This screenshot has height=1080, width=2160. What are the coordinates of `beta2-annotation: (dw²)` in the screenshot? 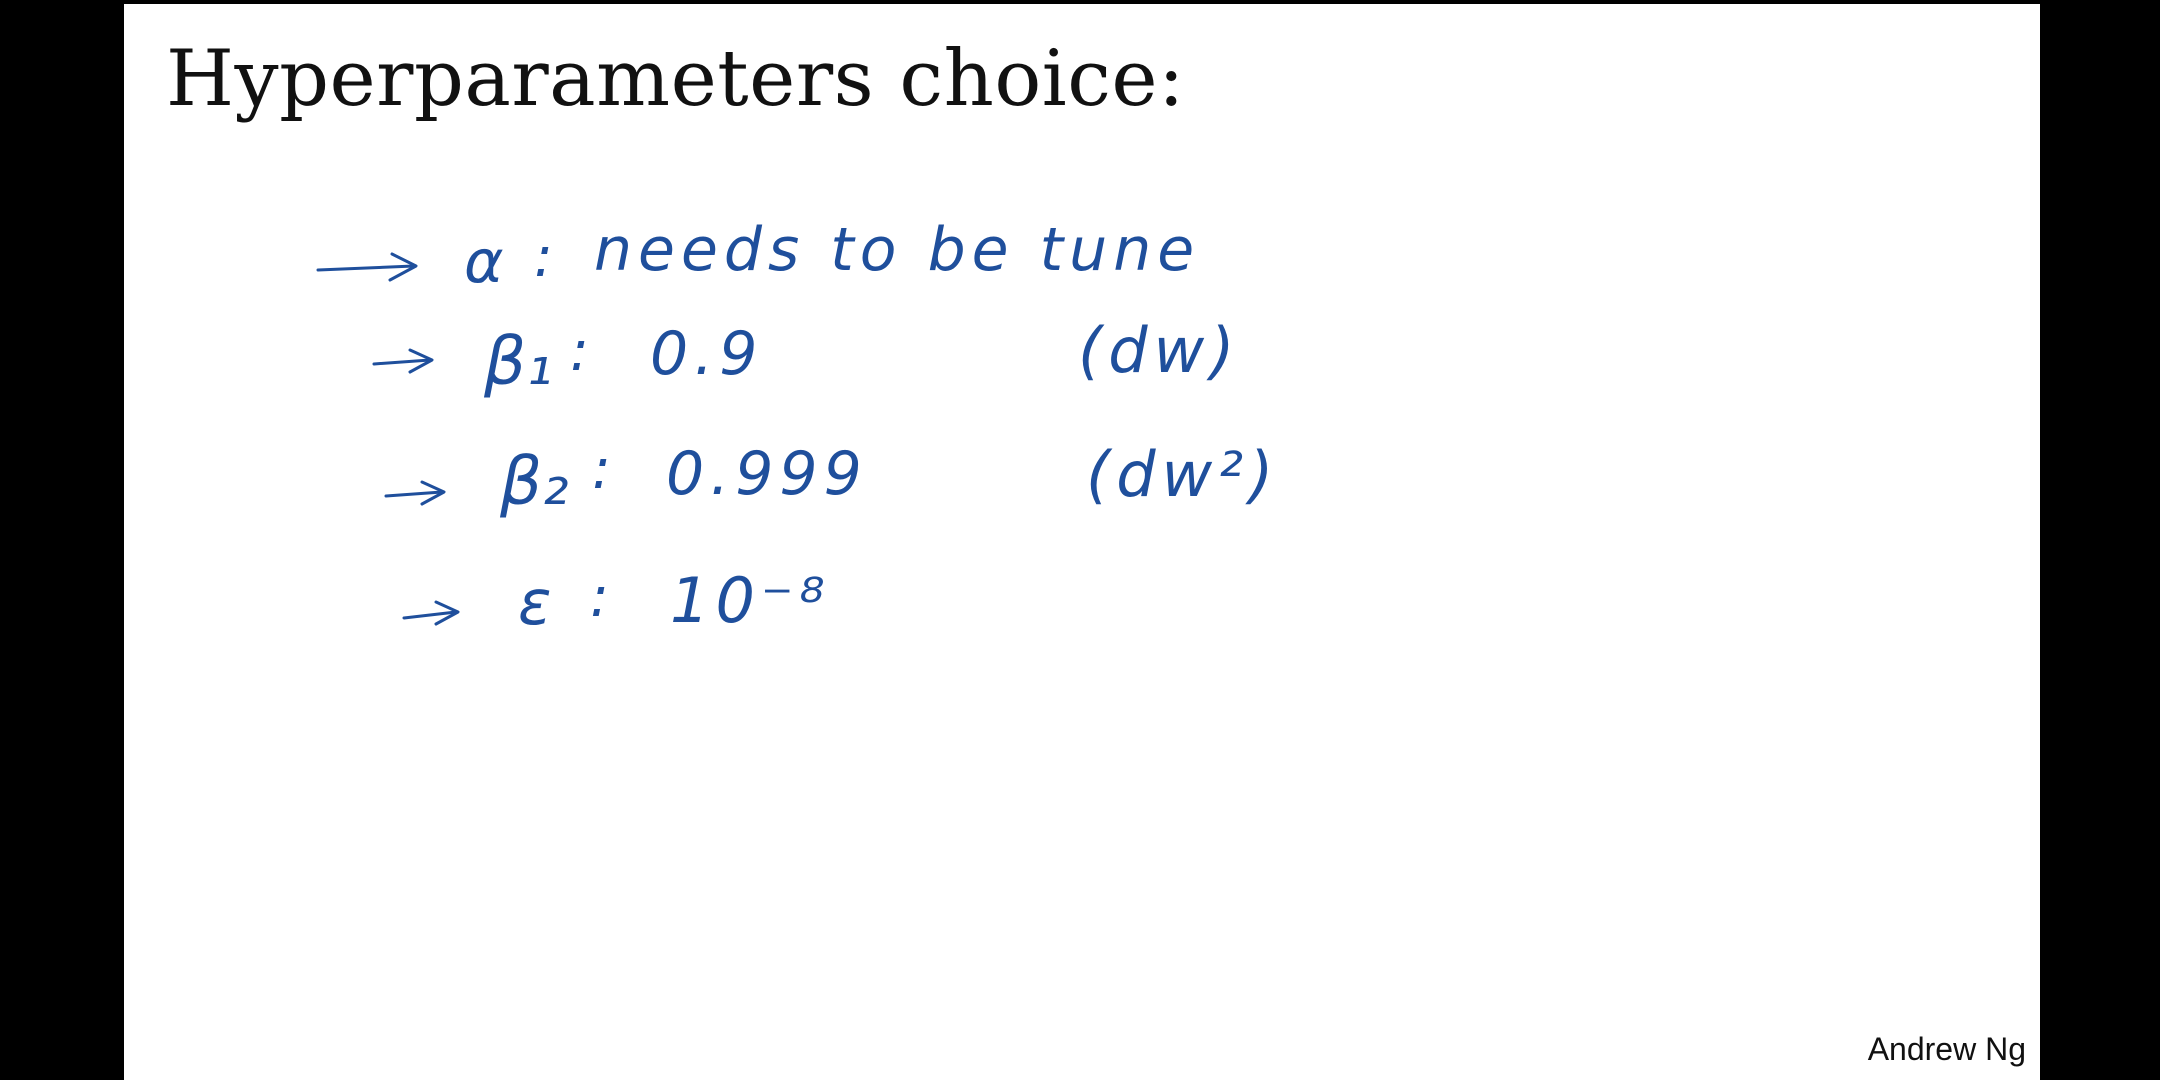 It's located at (1182, 474).